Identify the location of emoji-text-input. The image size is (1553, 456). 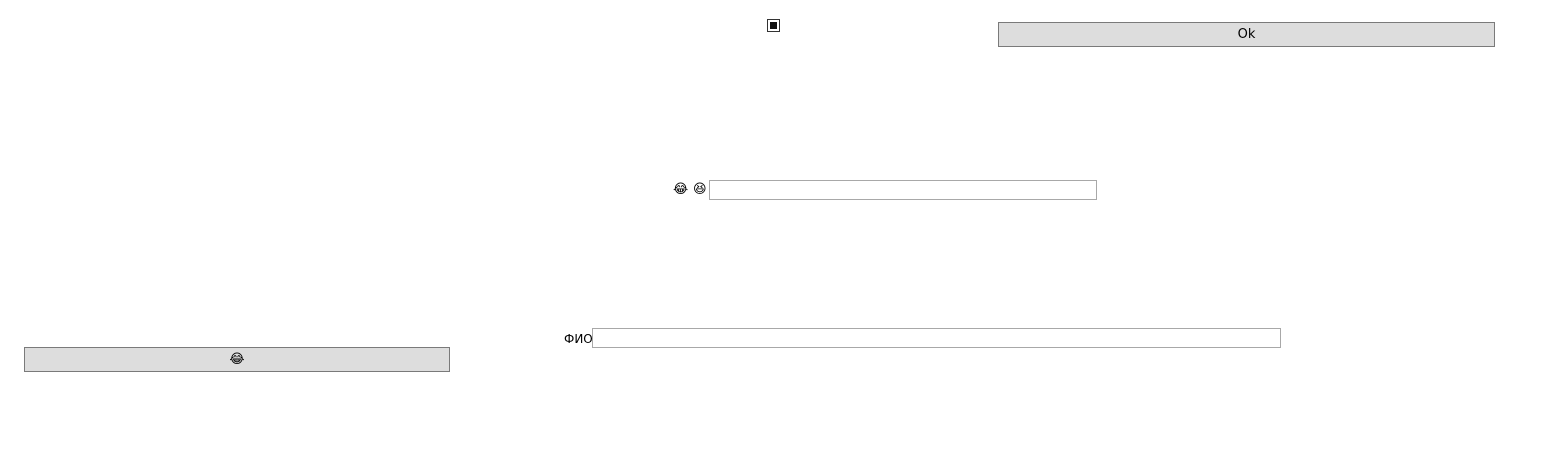
(903, 190).